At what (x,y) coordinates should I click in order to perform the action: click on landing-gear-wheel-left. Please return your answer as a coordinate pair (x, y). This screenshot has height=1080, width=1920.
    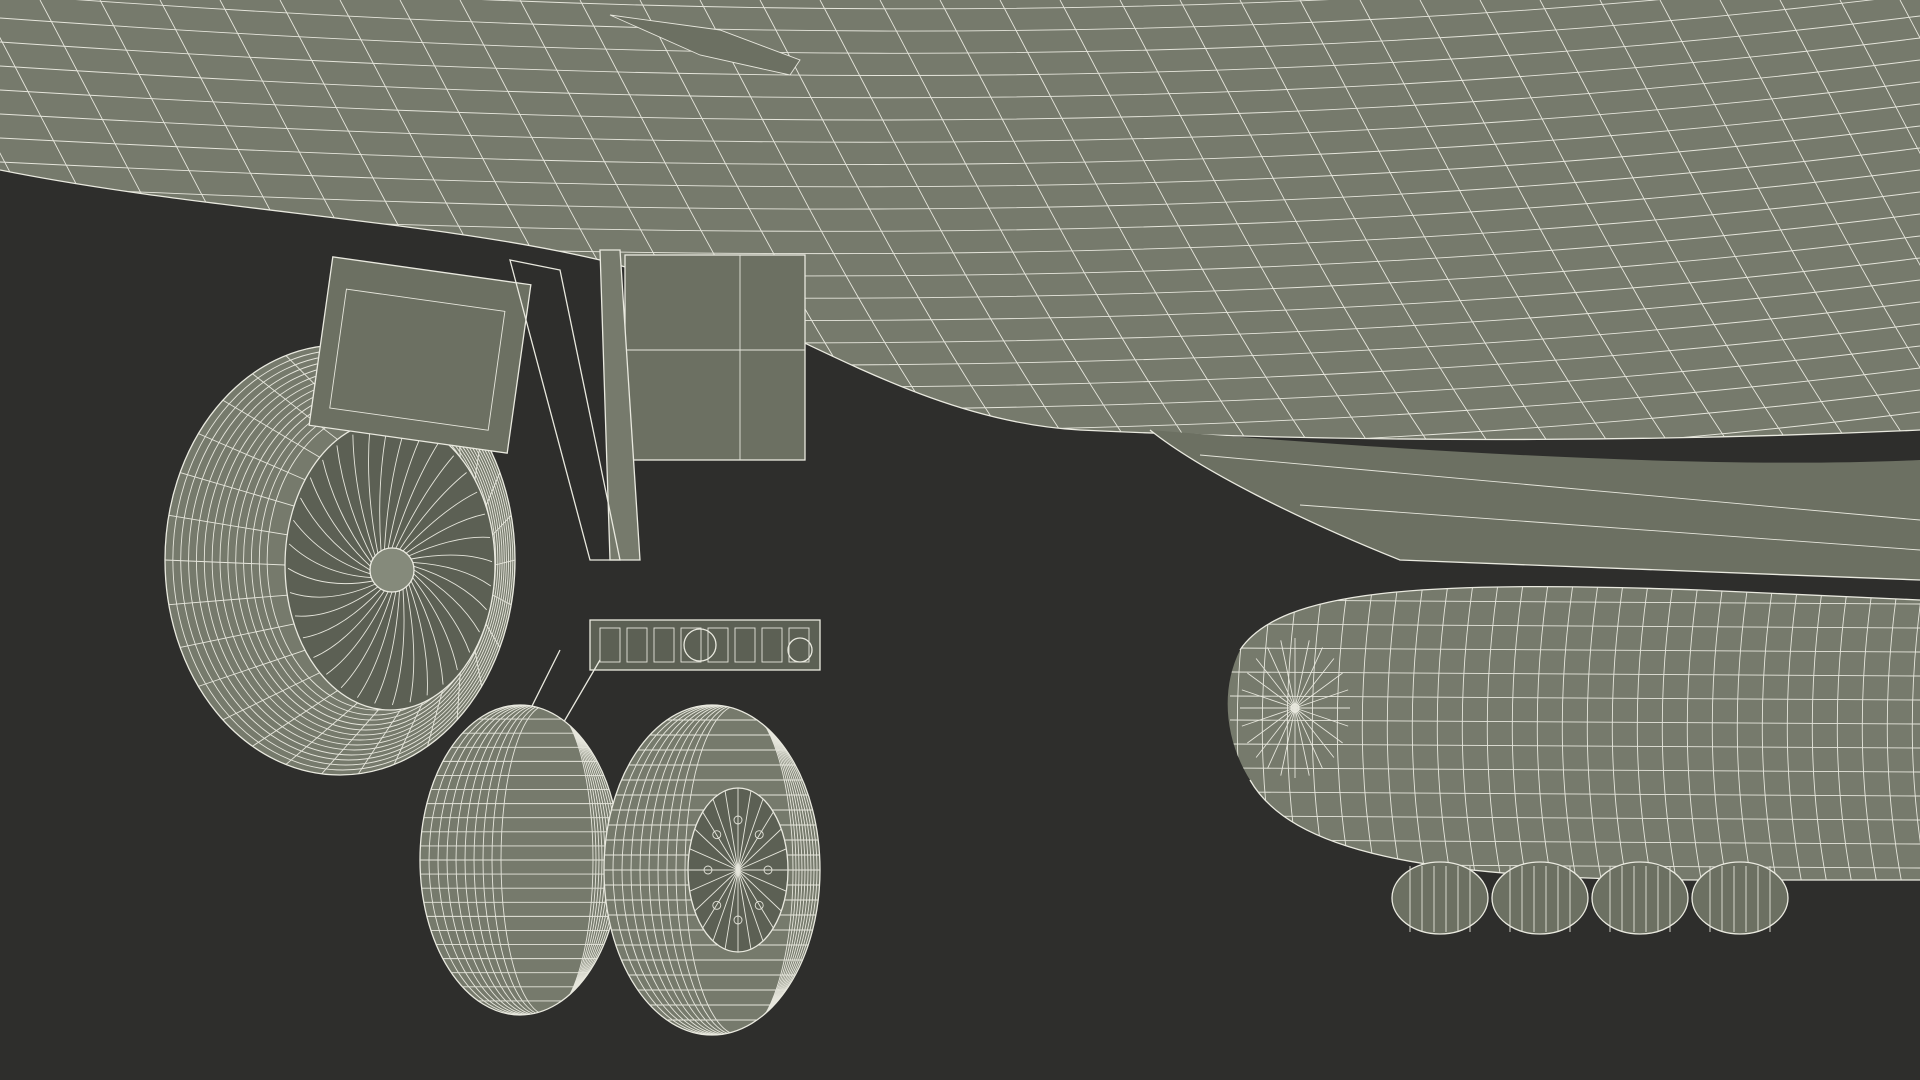
    Looking at the image, I should click on (520, 860).